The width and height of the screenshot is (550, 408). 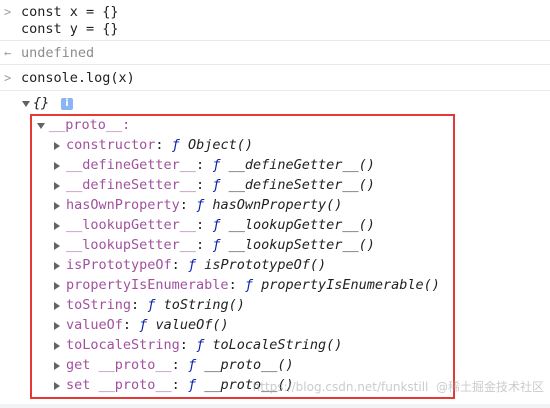 I want to click on proto-property-row: constructor: ƒ Object(), so click(x=159, y=145).